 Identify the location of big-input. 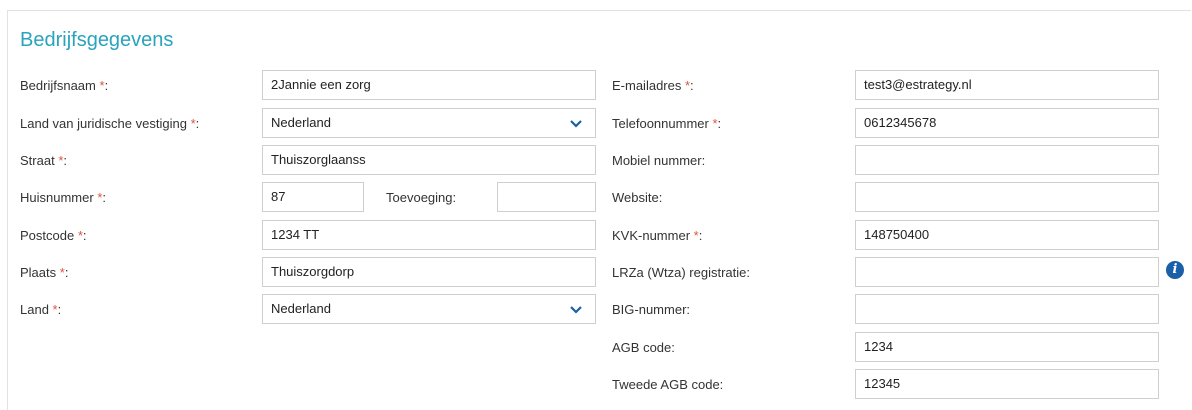
(1007, 309).